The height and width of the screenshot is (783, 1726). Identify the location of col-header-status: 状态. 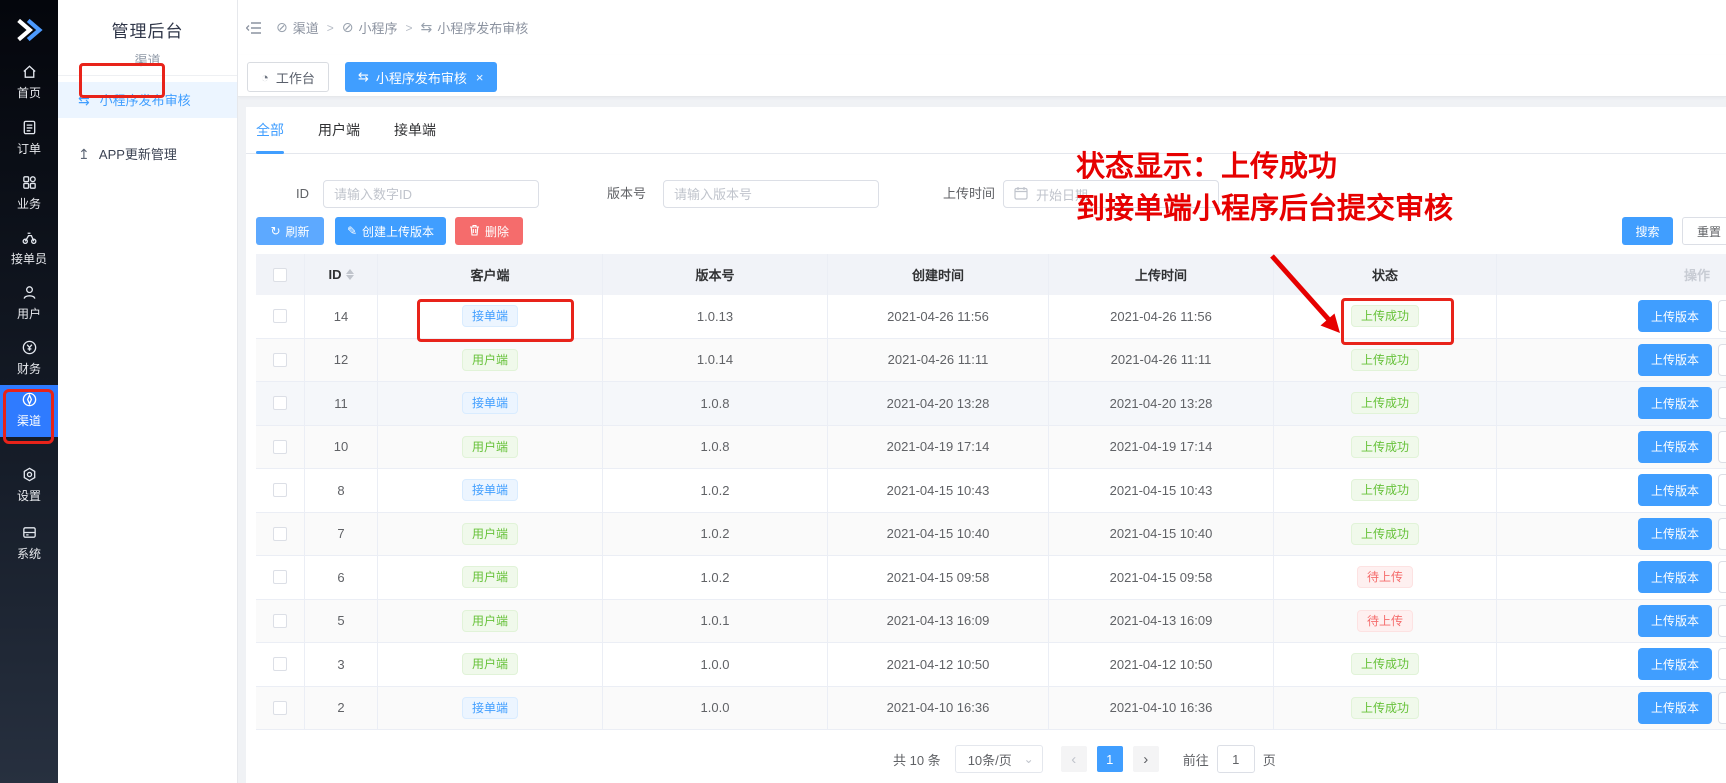
(1385, 274).